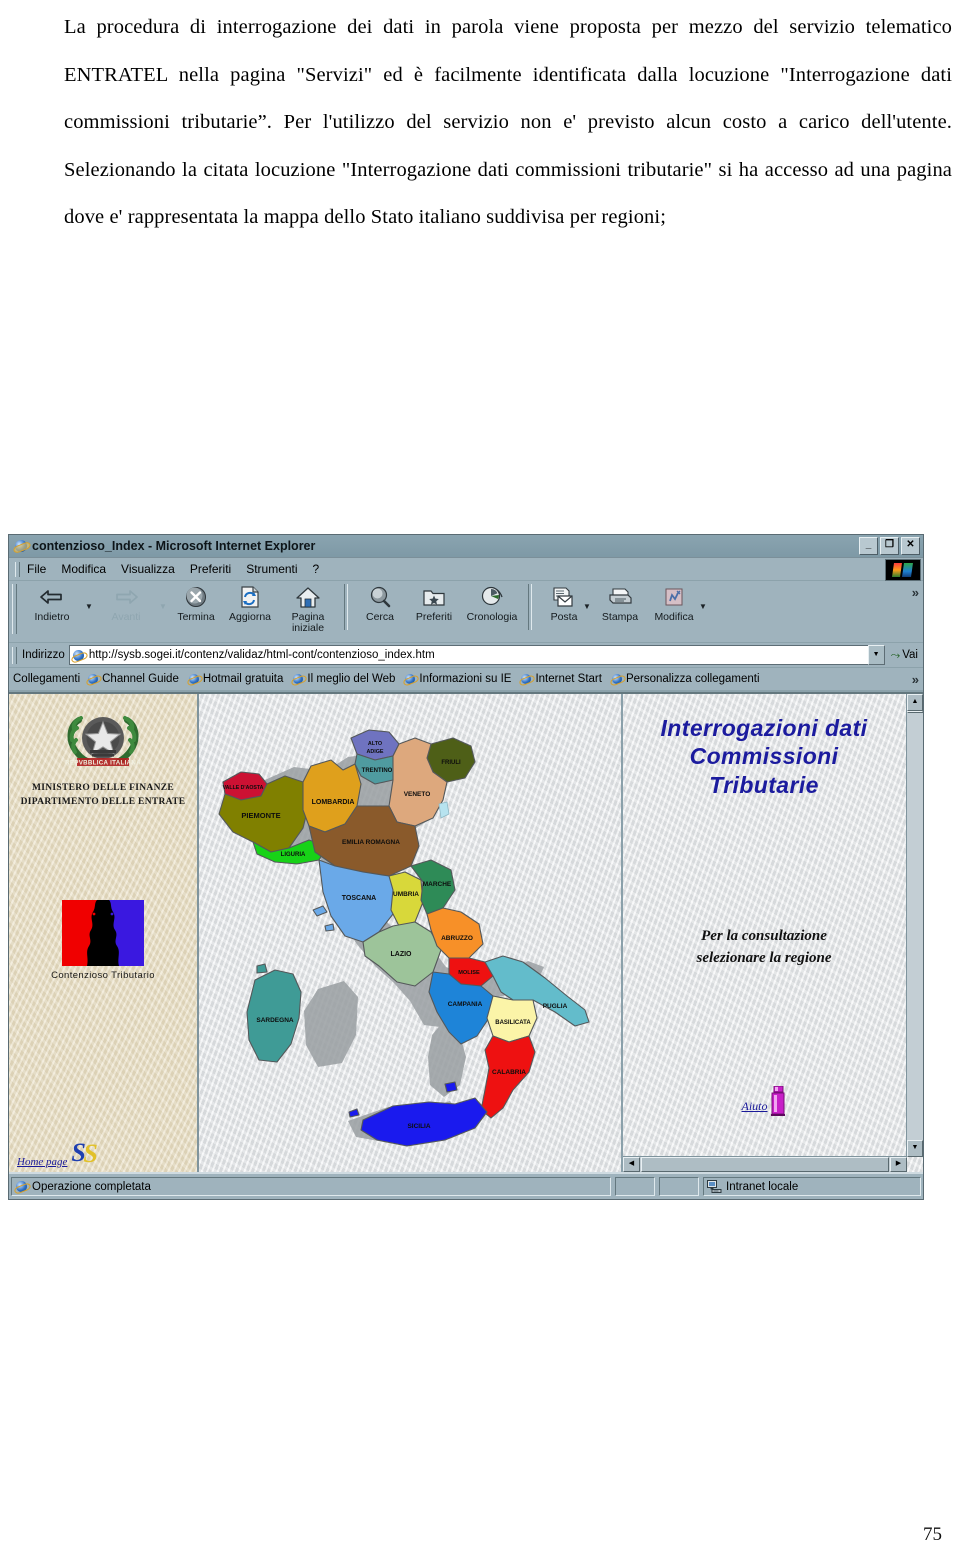 The image size is (960, 1560). I want to click on content-horizontal-scrollbar: ◀ ▶, so click(765, 1164).